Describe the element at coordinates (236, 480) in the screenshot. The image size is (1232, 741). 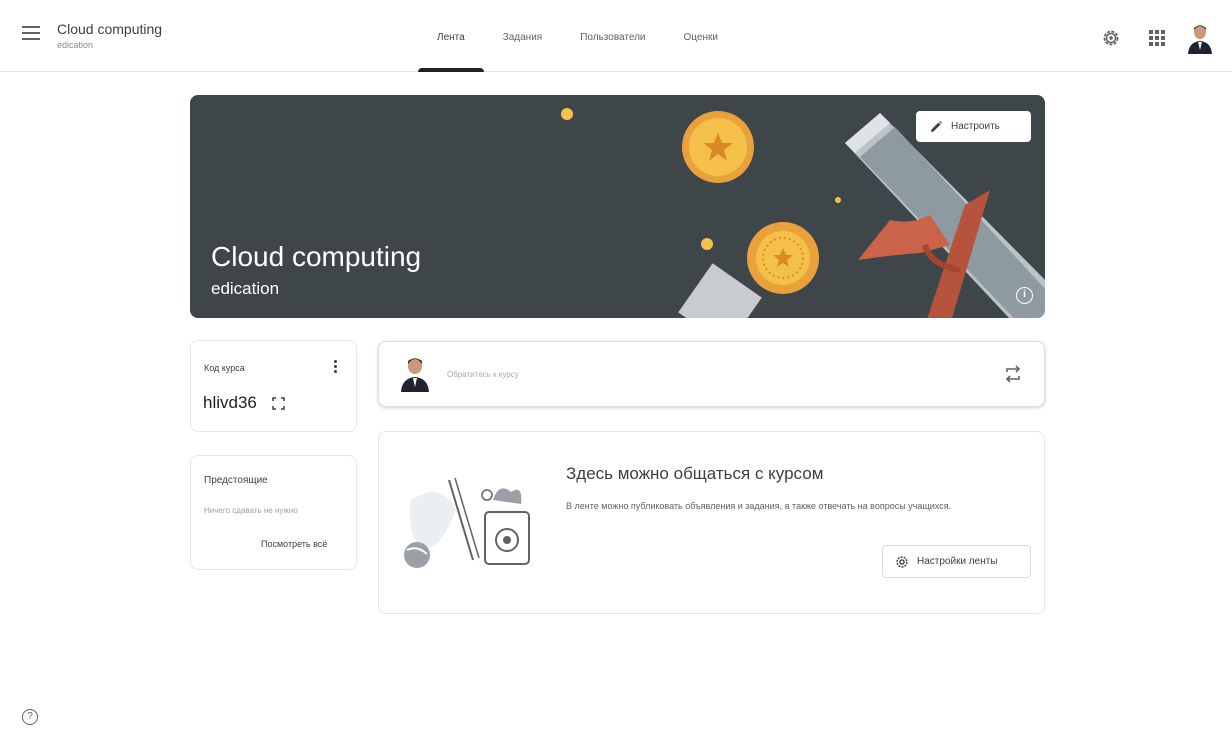
I see `upcoming-title: Предстоящие` at that location.